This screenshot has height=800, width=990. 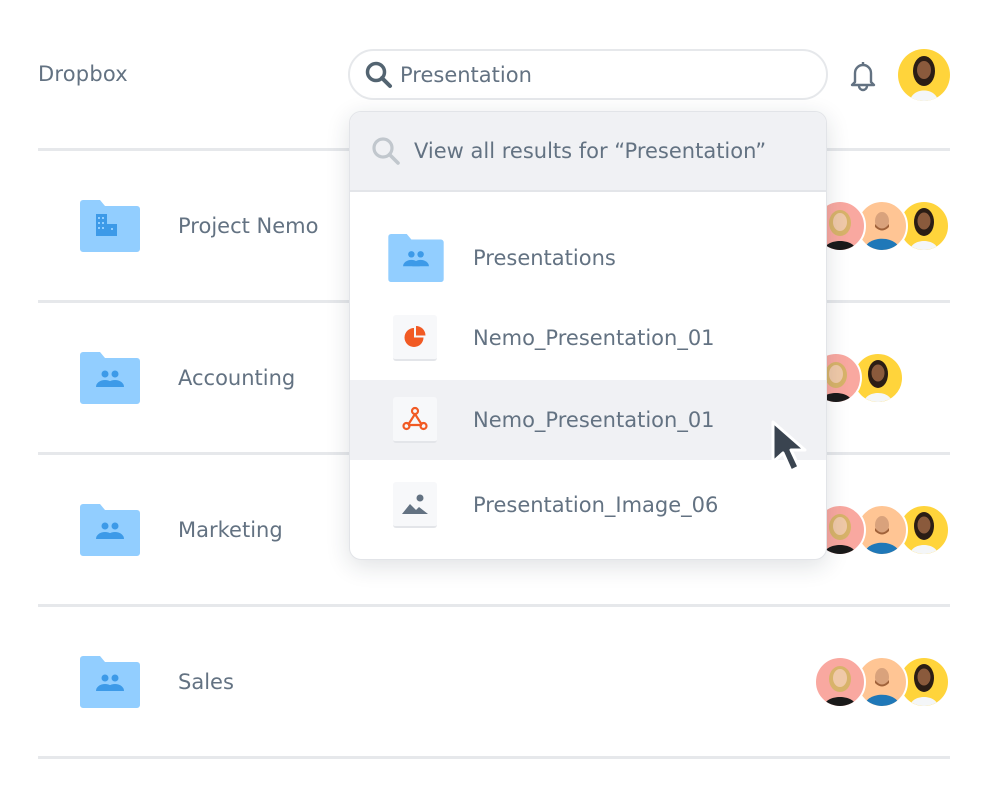 I want to click on search-result-hovered: Nemo_Presentation_01, so click(x=588, y=420).